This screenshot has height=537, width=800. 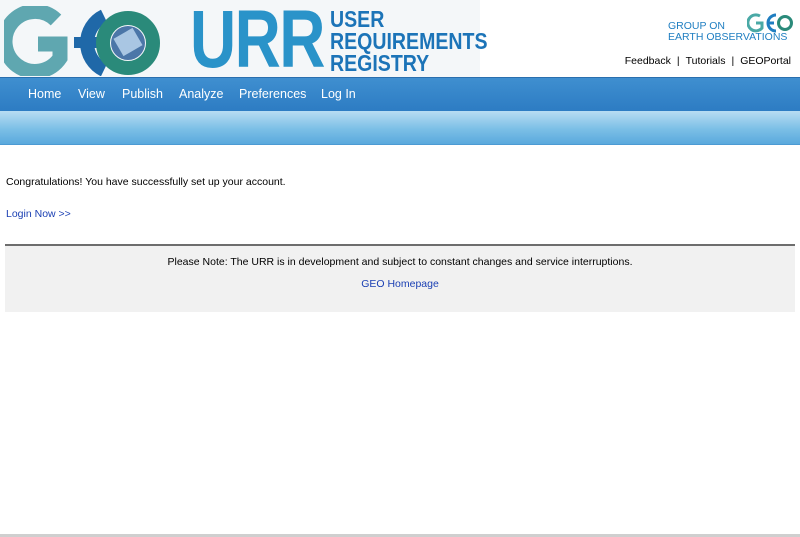 What do you see at coordinates (82, 41) in the screenshot?
I see `geo-logo-icon` at bounding box center [82, 41].